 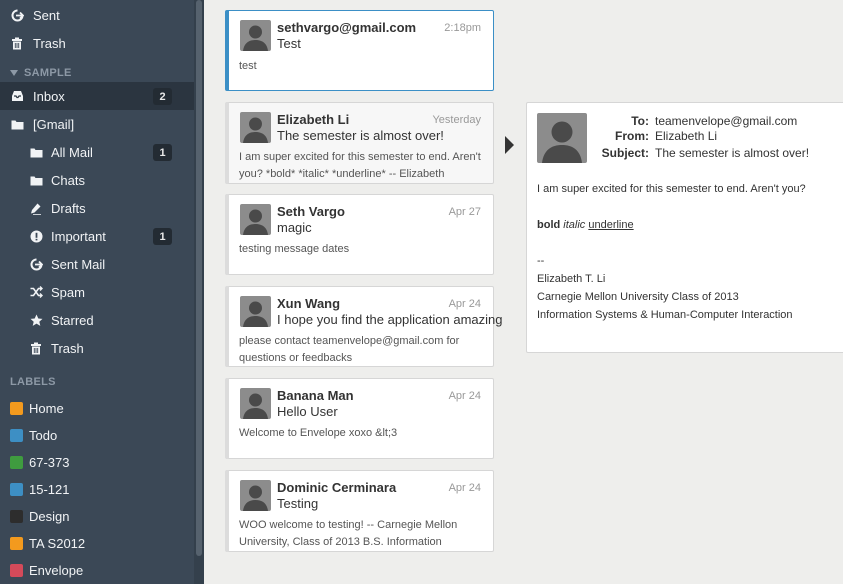 What do you see at coordinates (48, 73) in the screenshot?
I see `section-title: SAMPLE` at bounding box center [48, 73].